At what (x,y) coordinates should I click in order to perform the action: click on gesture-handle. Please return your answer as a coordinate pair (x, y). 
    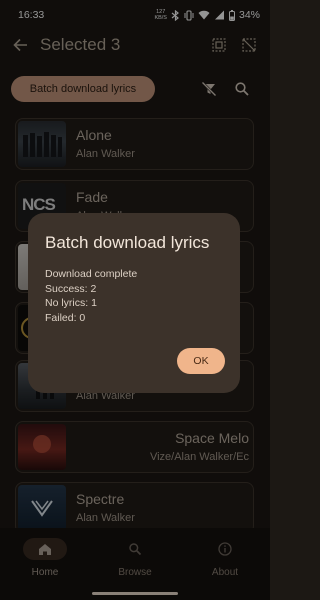
    Looking at the image, I should click on (135, 593).